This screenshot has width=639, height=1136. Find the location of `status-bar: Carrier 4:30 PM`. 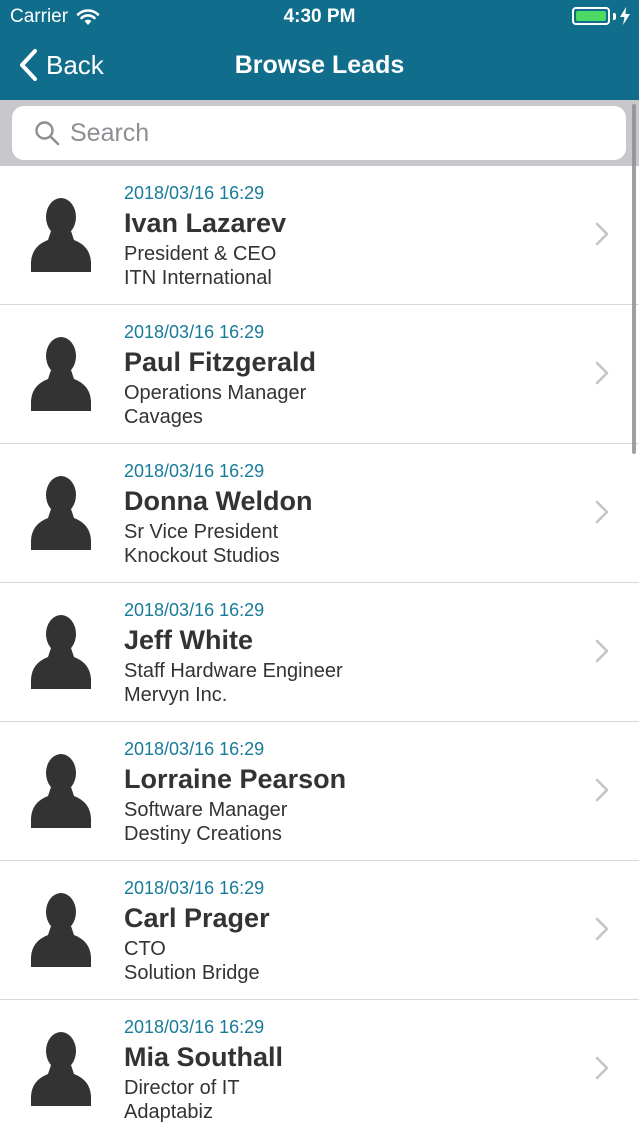

status-bar: Carrier 4:30 PM is located at coordinates (319, 17).